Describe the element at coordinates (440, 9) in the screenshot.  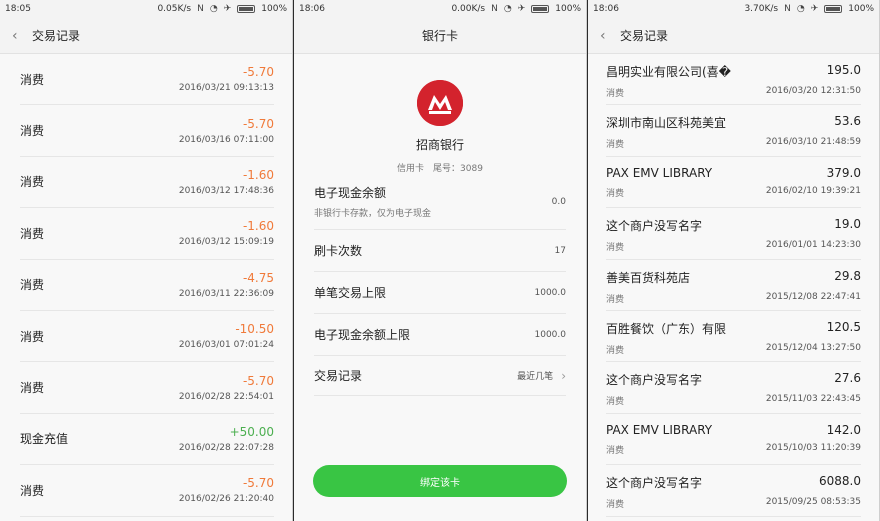
I see `status-bar: 18:06 0.00K/s N ◔ ✈ 100%` at that location.